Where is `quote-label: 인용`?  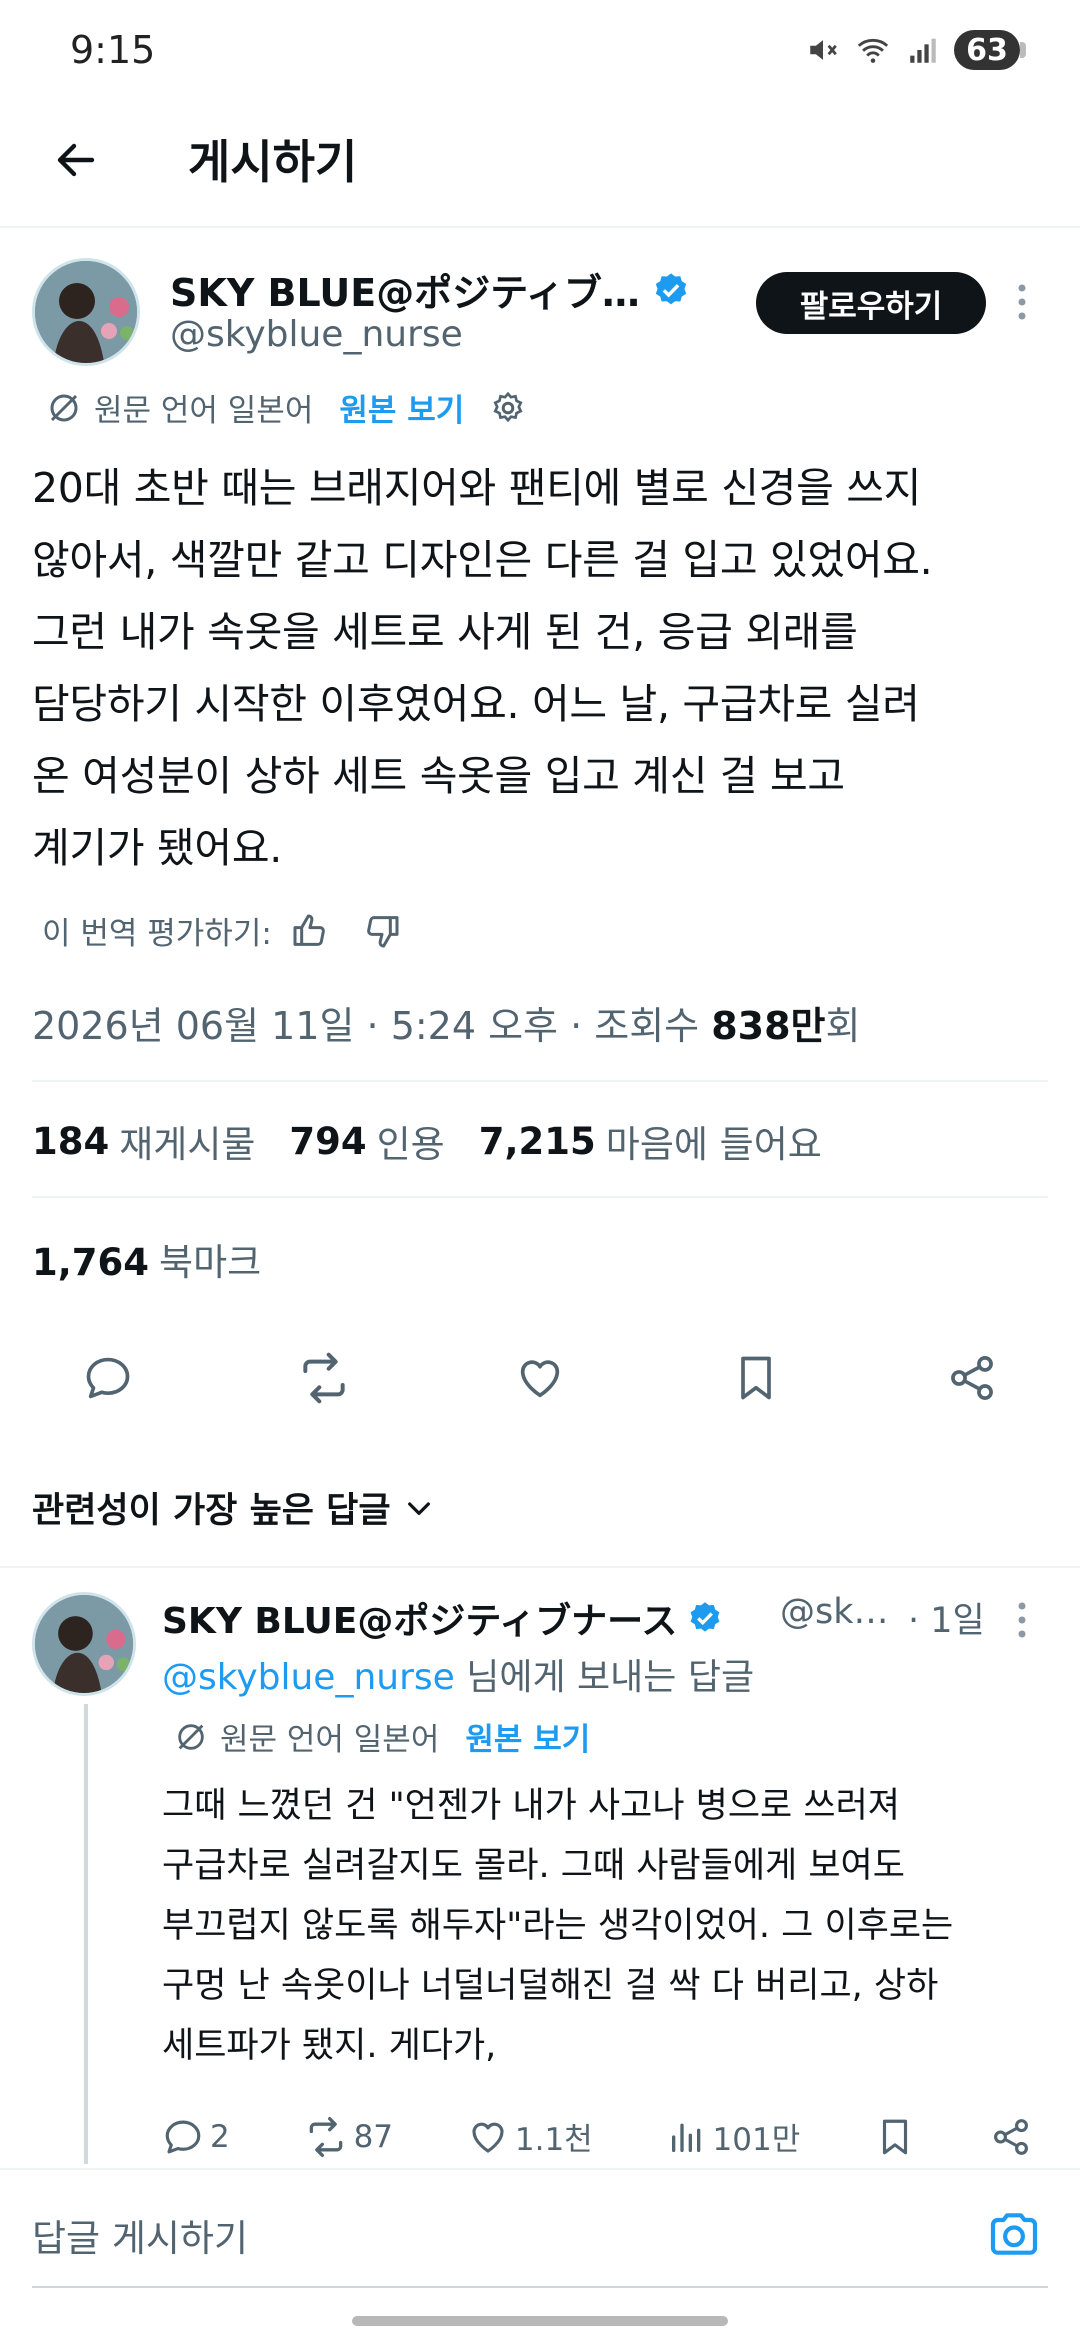 quote-label: 인용 is located at coordinates (411, 1141).